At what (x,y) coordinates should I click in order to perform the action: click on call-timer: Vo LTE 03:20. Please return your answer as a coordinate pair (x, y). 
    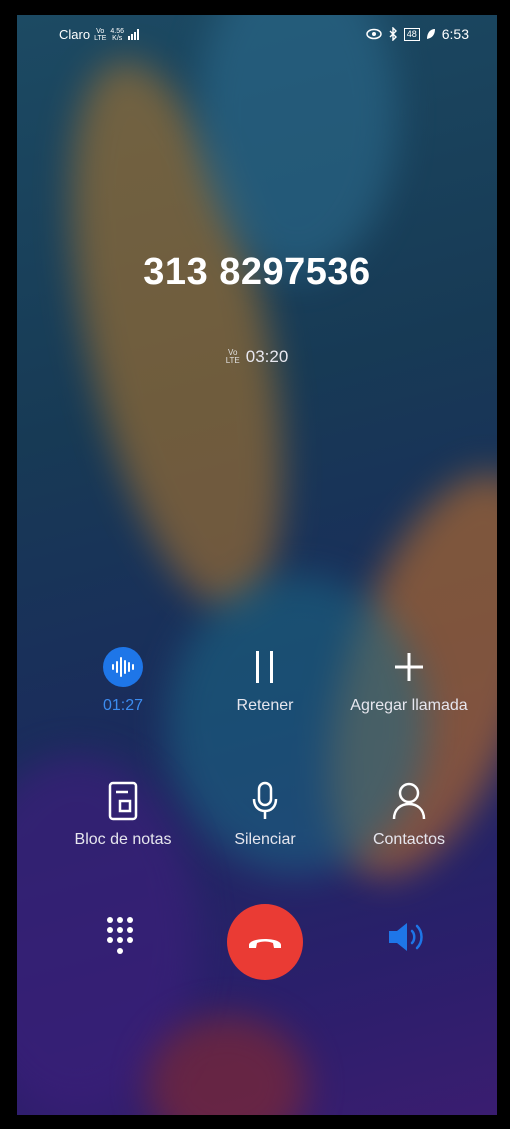
    Looking at the image, I should click on (257, 357).